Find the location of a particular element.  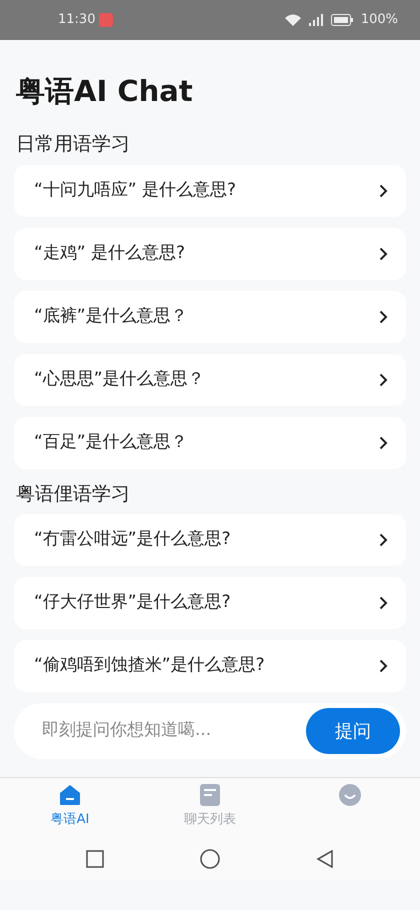

question-field: 即刻提问你想知道噶... 提问 is located at coordinates (210, 731).